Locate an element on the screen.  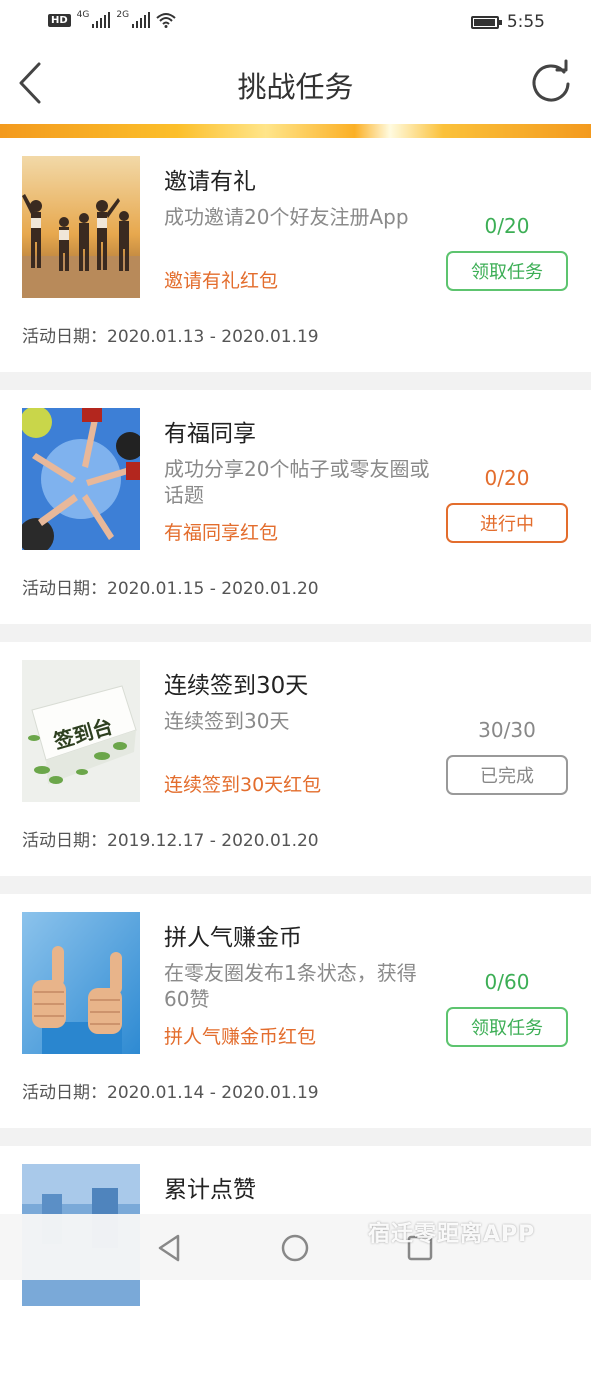
home-circle-icon is located at coordinates (295, 1248).